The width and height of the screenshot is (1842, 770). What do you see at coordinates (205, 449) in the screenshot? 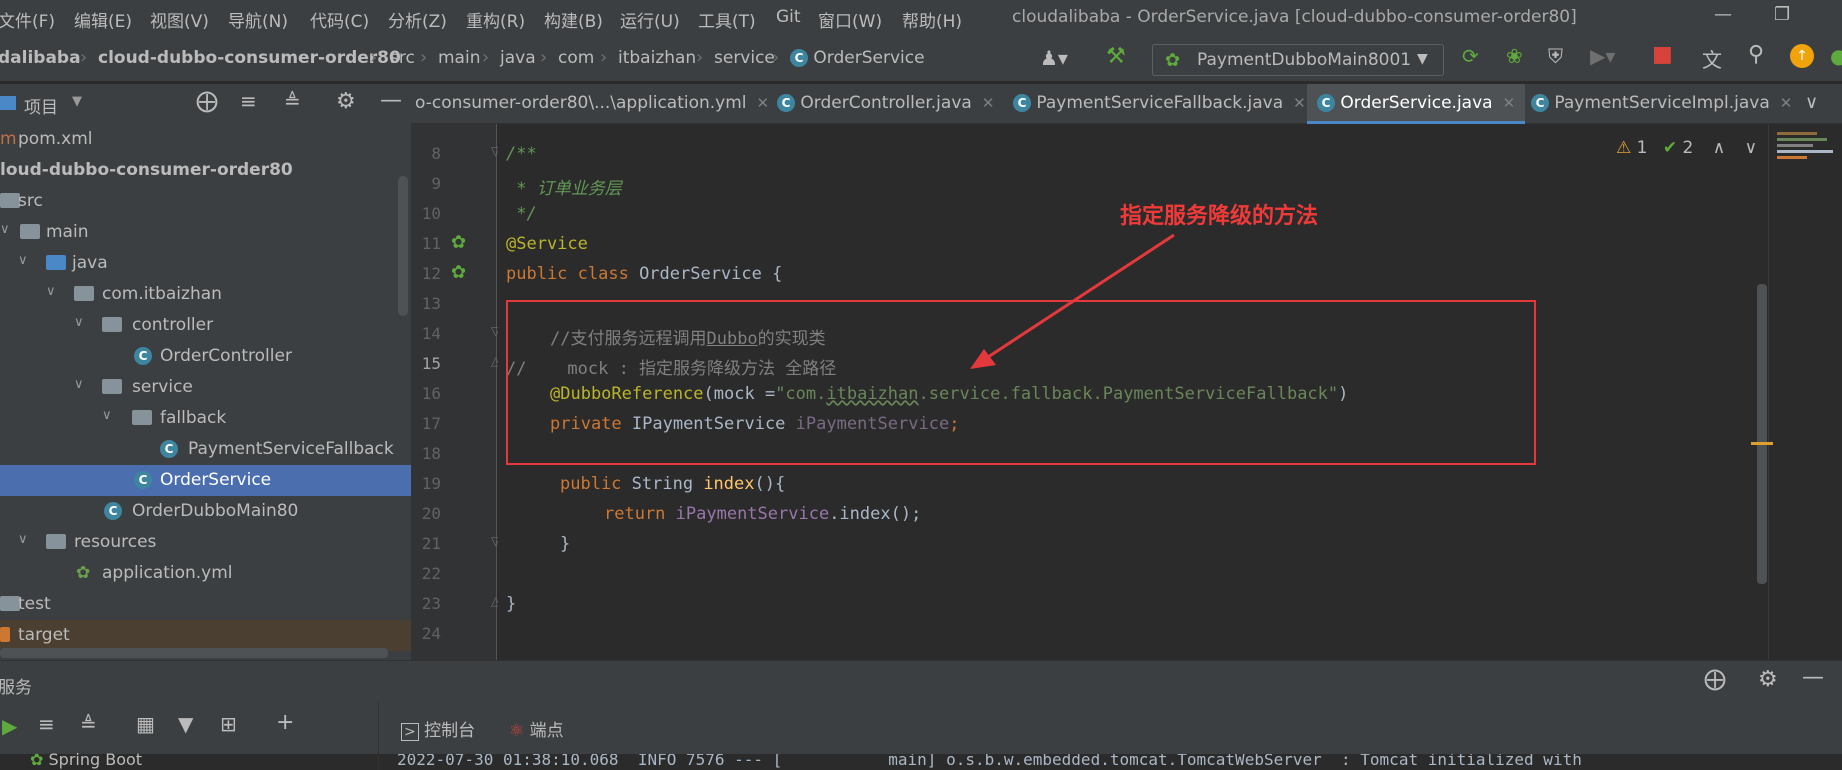
I see `tree-item-paymentservicefallback: C PaymentServiceFallback` at bounding box center [205, 449].